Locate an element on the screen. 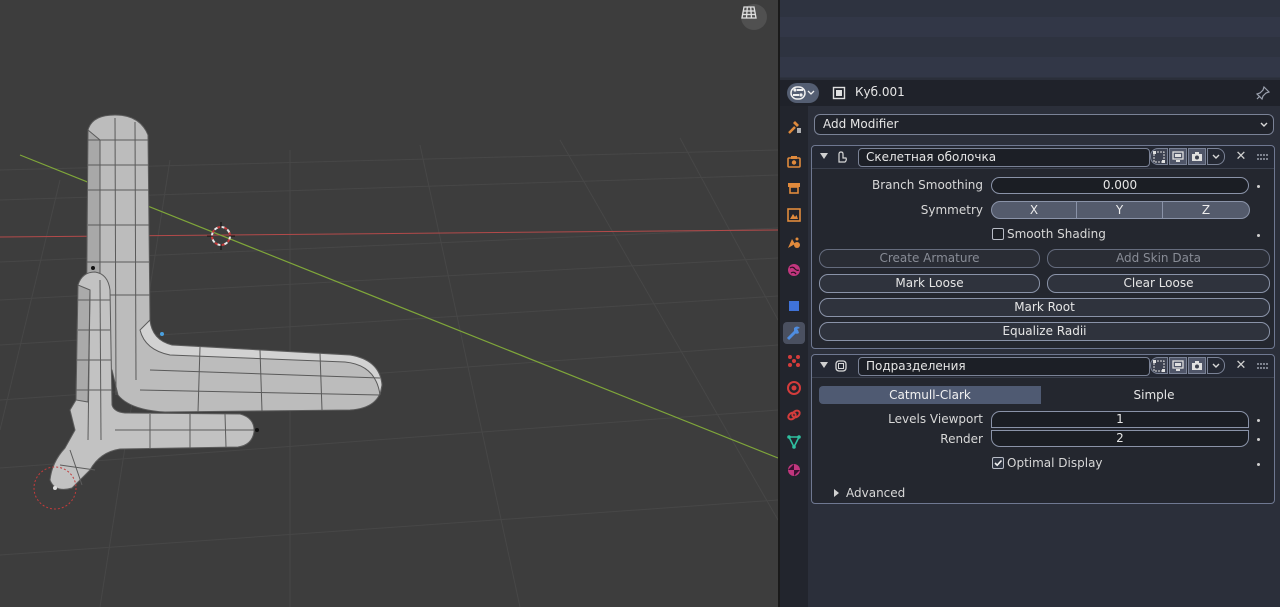  add-skin-data-button: Add Skin Data is located at coordinates (1158, 258).